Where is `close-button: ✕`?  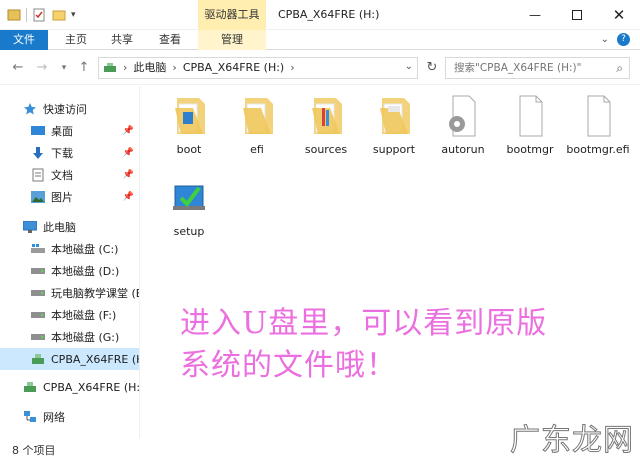 close-button: ✕ is located at coordinates (619, 15).